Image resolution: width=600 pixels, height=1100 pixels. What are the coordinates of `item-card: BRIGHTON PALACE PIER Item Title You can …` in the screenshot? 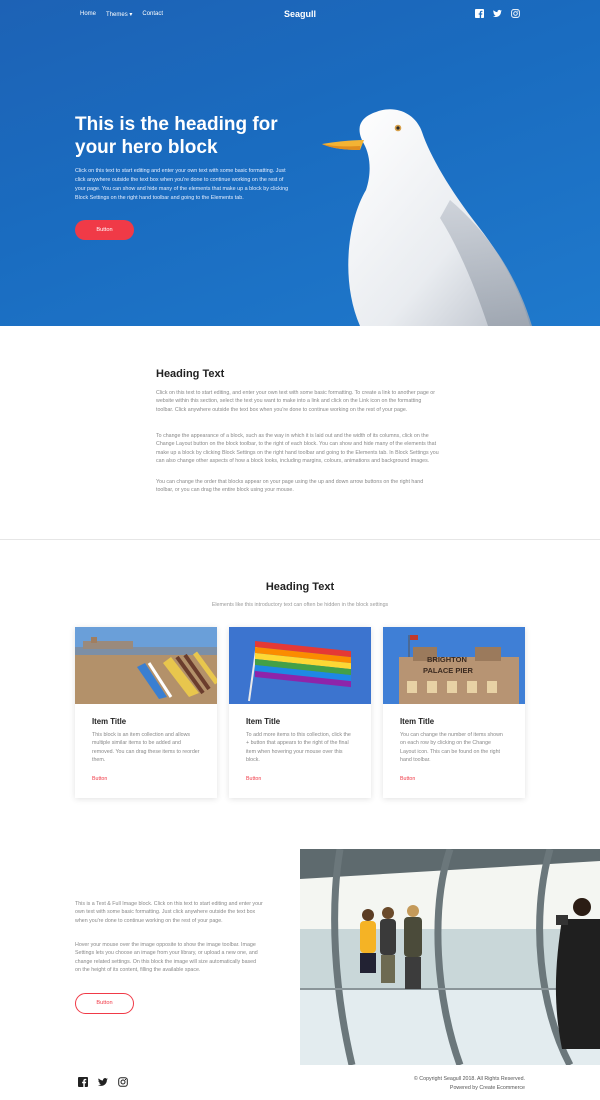 It's located at (454, 712).